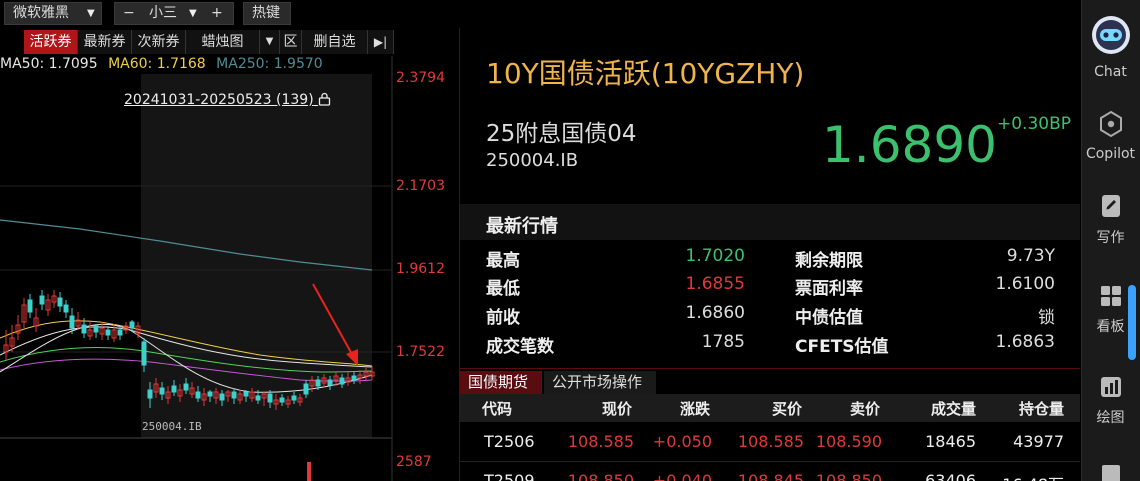 Image resolution: width=1140 pixels, height=481 pixels. I want to click on yield-change: +0.30BP, so click(1034, 124).